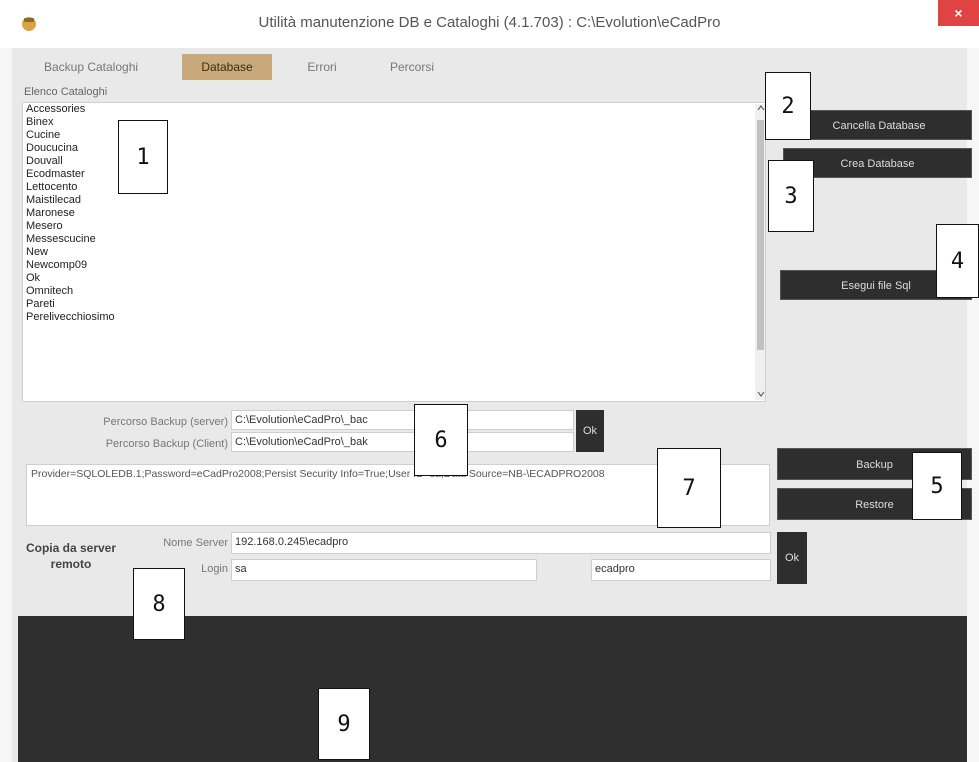 The width and height of the screenshot is (979, 762). I want to click on callout-7: 7, so click(689, 488).